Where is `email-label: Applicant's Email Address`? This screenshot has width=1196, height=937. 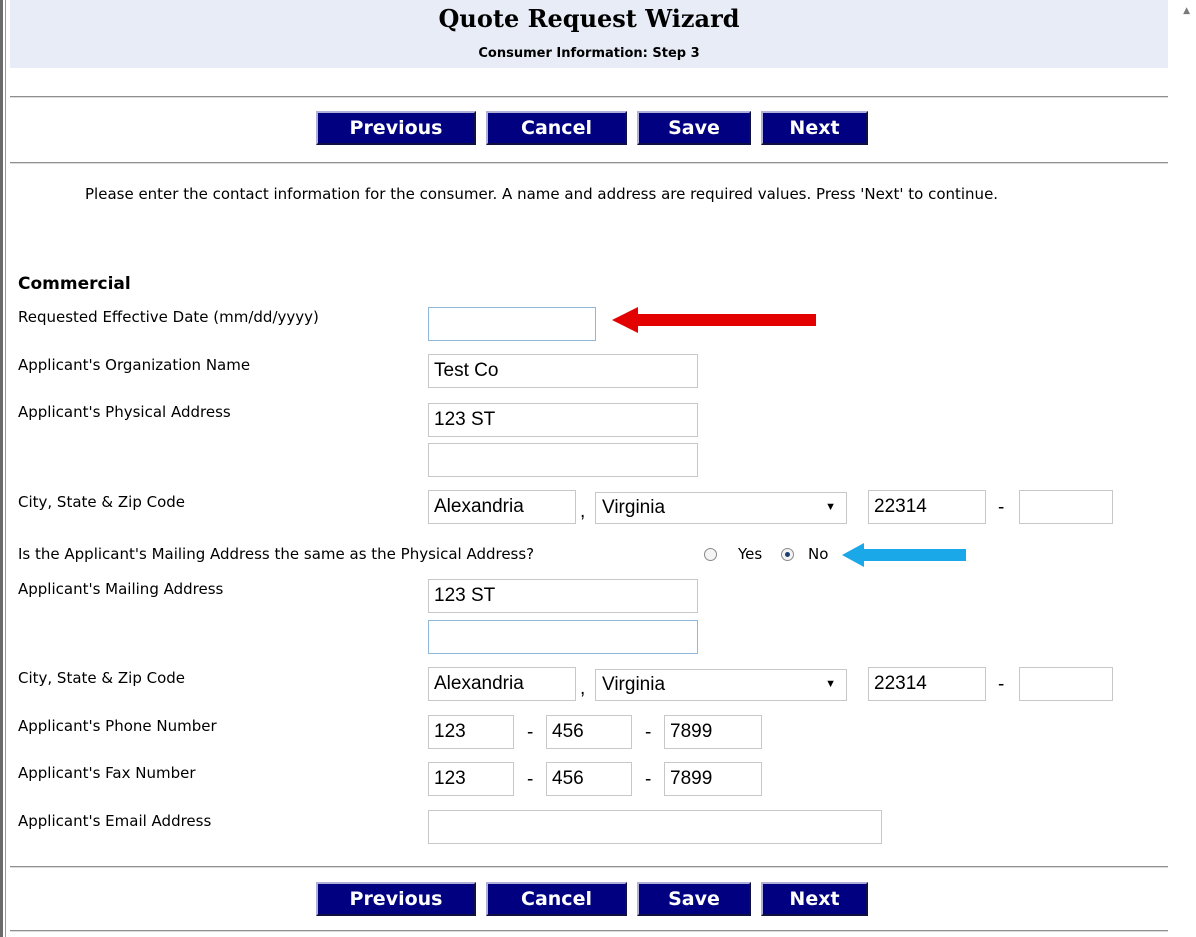
email-label: Applicant's Email Address is located at coordinates (115, 821).